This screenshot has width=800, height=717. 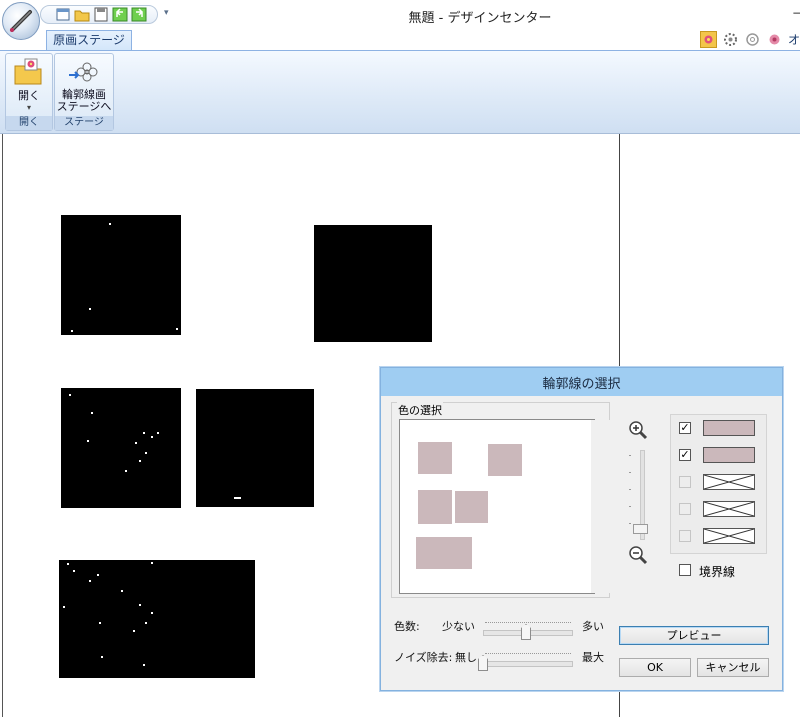 What do you see at coordinates (526, 632) in the screenshot?
I see `color-count-slider-thumb` at bounding box center [526, 632].